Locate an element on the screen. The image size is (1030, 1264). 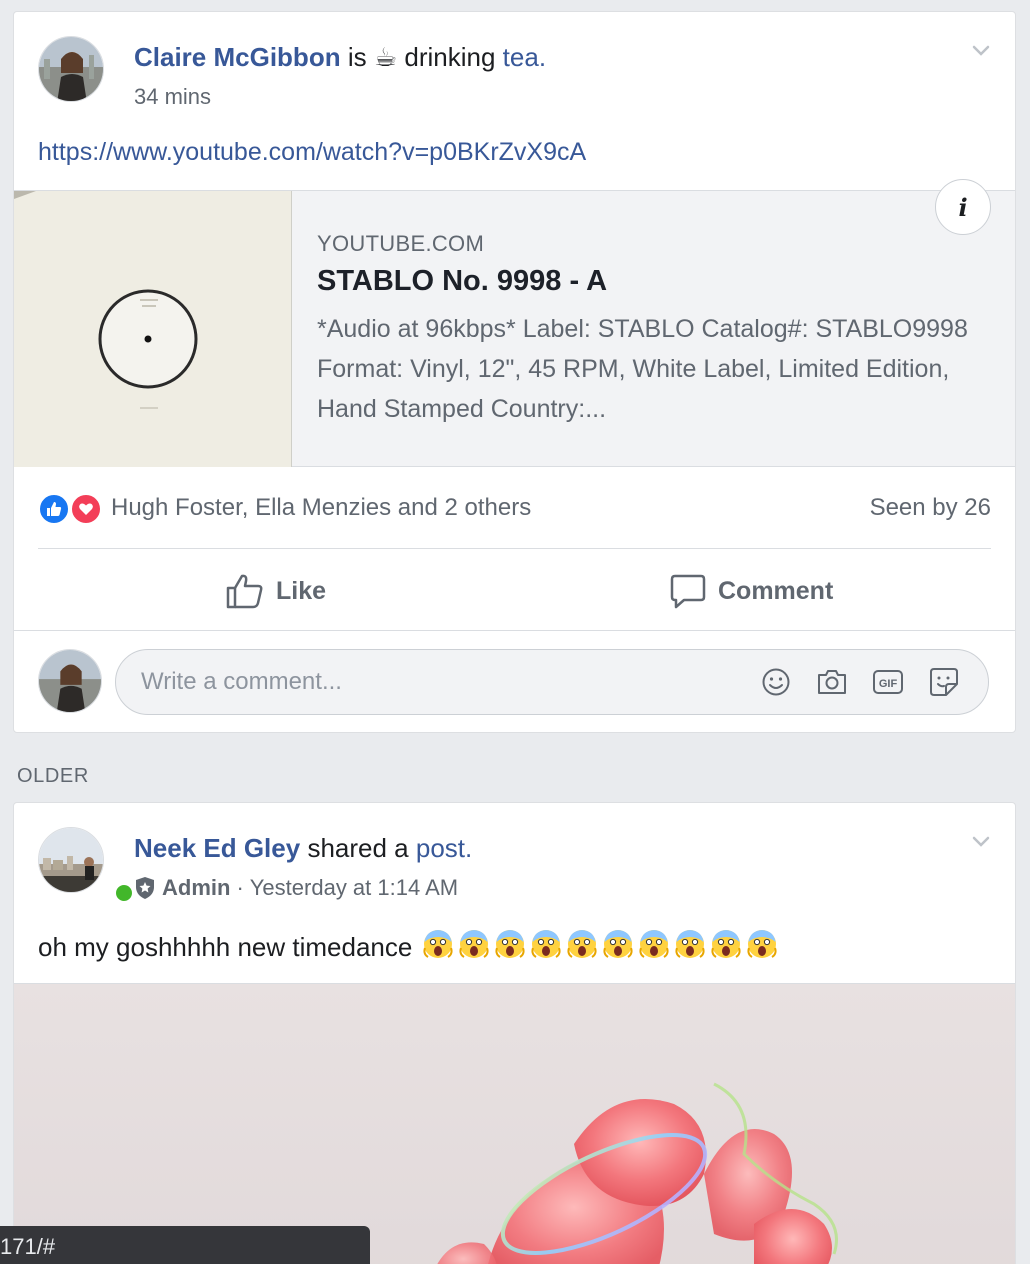
author-name: Neek Ed Gley is located at coordinates (217, 848).